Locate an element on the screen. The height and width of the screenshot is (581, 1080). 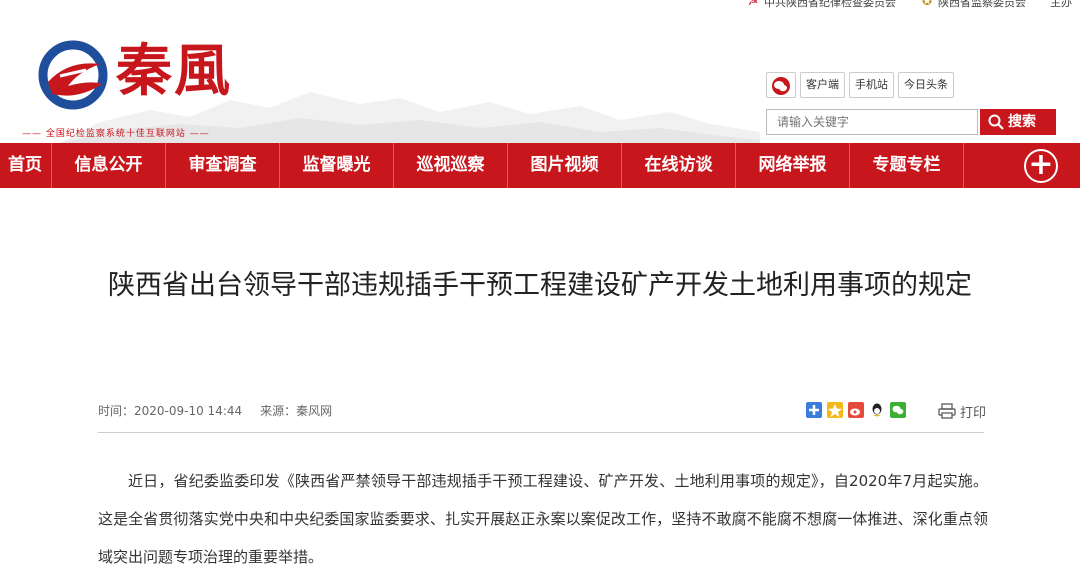
nav-inspection: 巡视巡察 is located at coordinates (451, 165).